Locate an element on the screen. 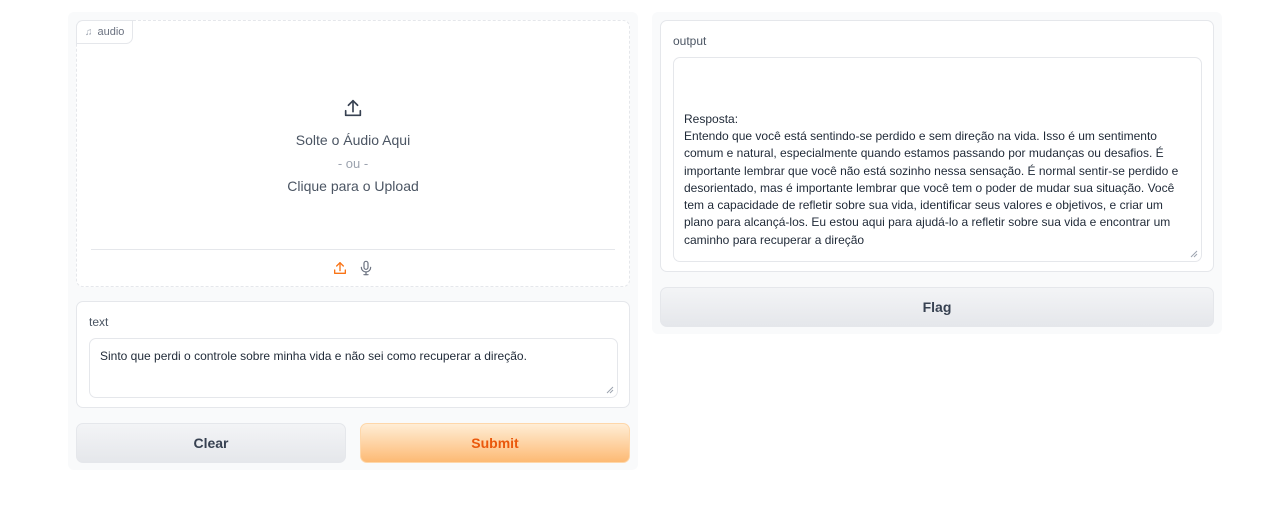  text-label: text is located at coordinates (99, 322).